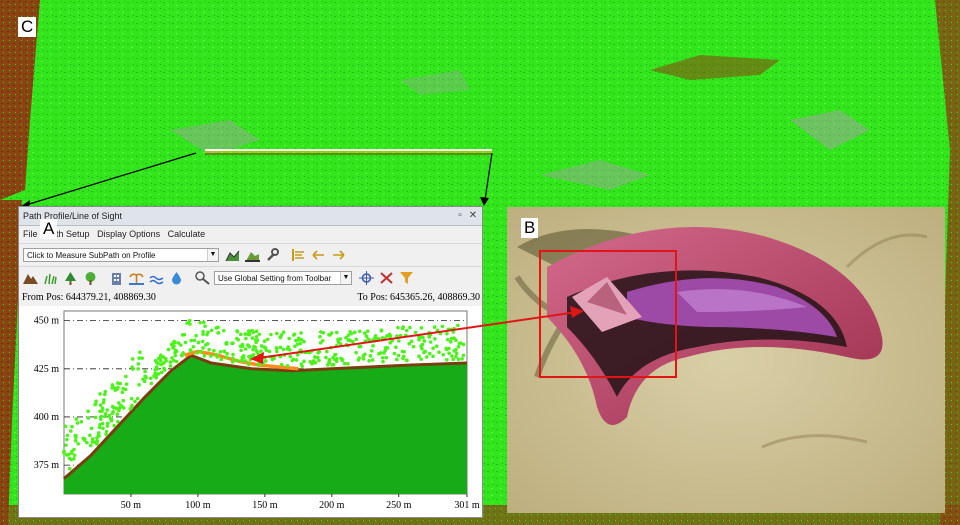  I want to click on menu-file: File, so click(30, 234).